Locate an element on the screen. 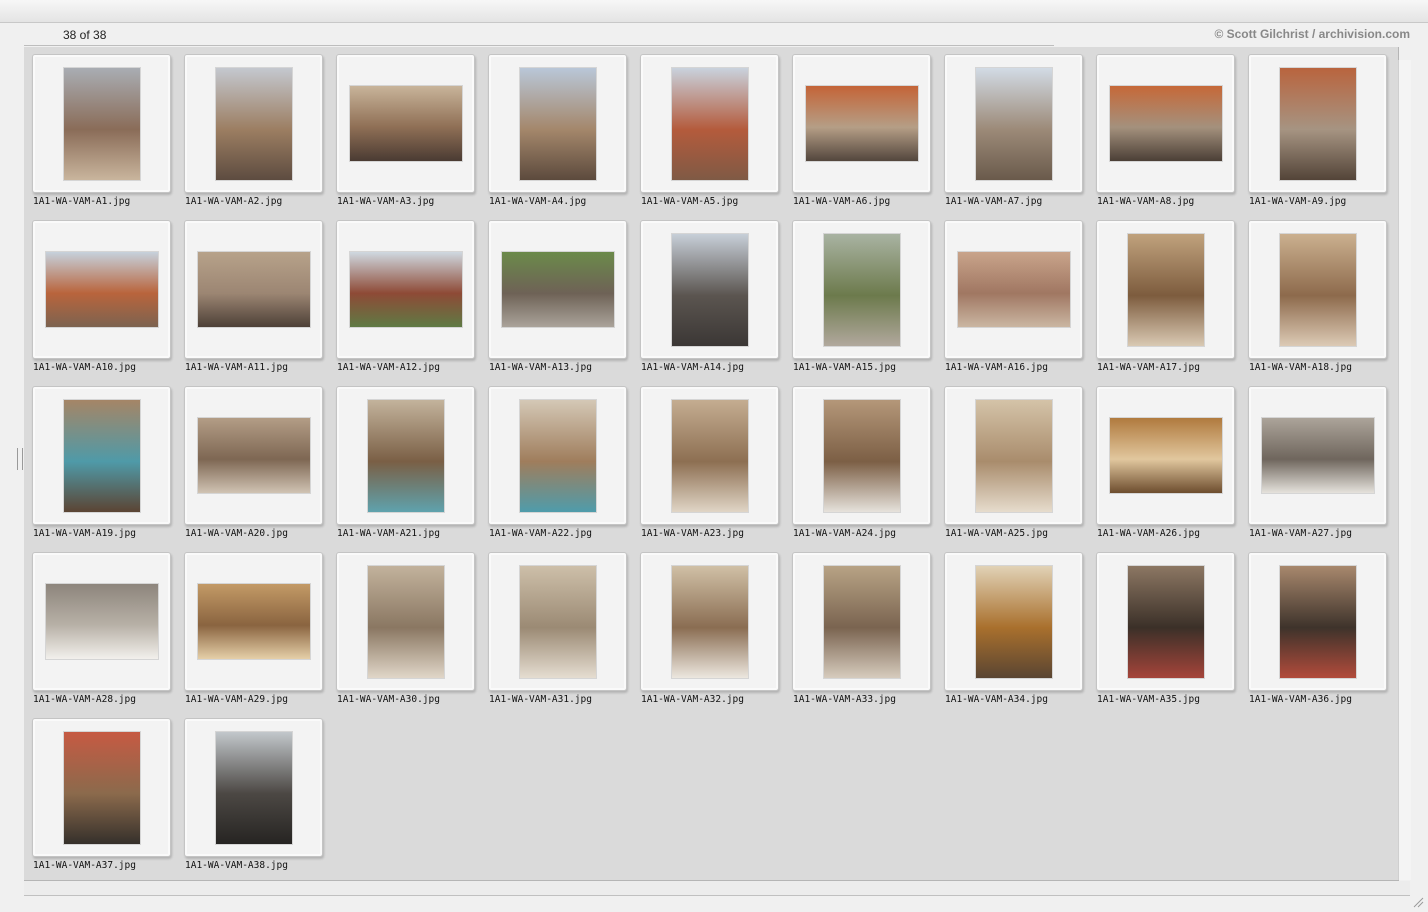  vertical-scrollbar is located at coordinates (1404, 470).